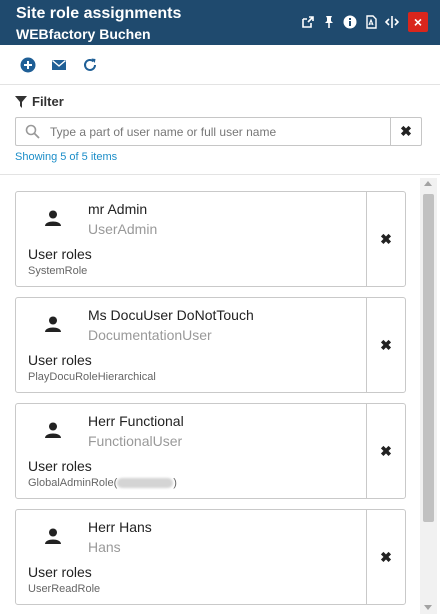  Describe the element at coordinates (428, 183) in the screenshot. I see `scroll-up-icon` at that location.